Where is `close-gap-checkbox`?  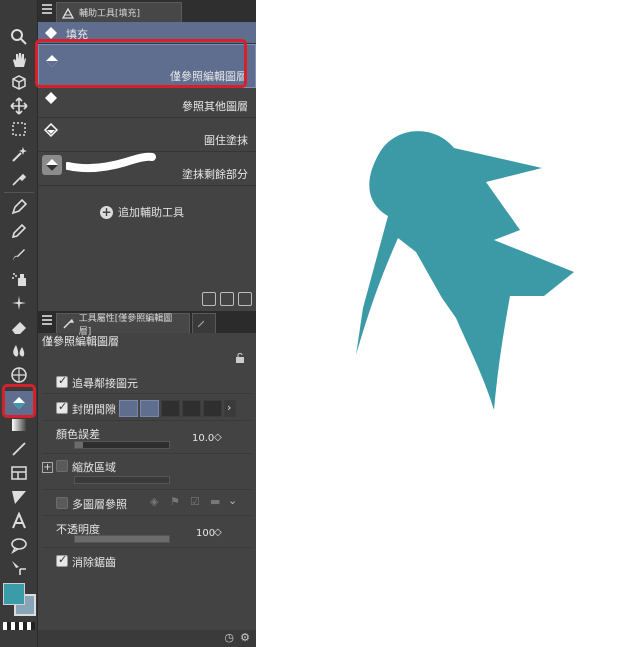 close-gap-checkbox is located at coordinates (62, 407).